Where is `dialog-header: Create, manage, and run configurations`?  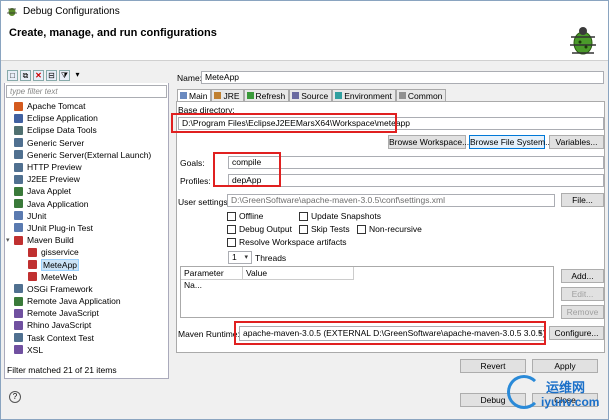 dialog-header: Create, manage, and run configurations is located at coordinates (304, 41).